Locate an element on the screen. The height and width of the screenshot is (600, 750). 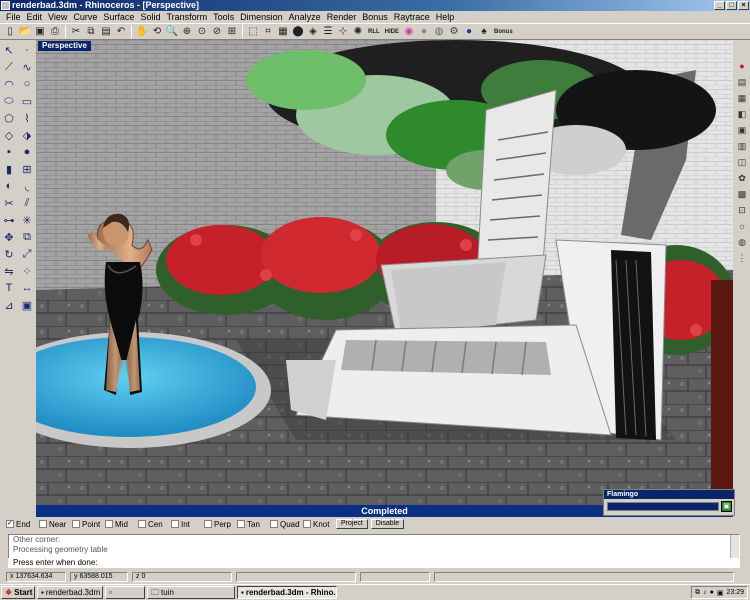
flamingo-render-icon: ▣ is located at coordinates (726, 506).